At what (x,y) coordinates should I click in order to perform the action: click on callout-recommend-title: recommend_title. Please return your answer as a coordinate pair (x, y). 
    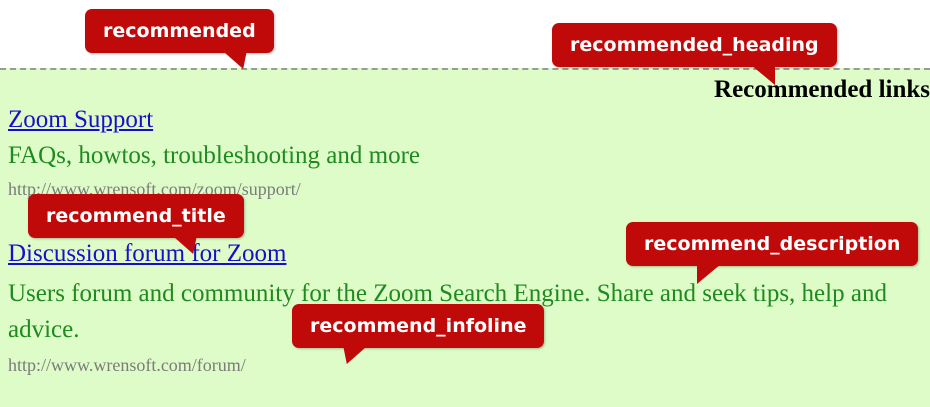
    Looking at the image, I should click on (136, 216).